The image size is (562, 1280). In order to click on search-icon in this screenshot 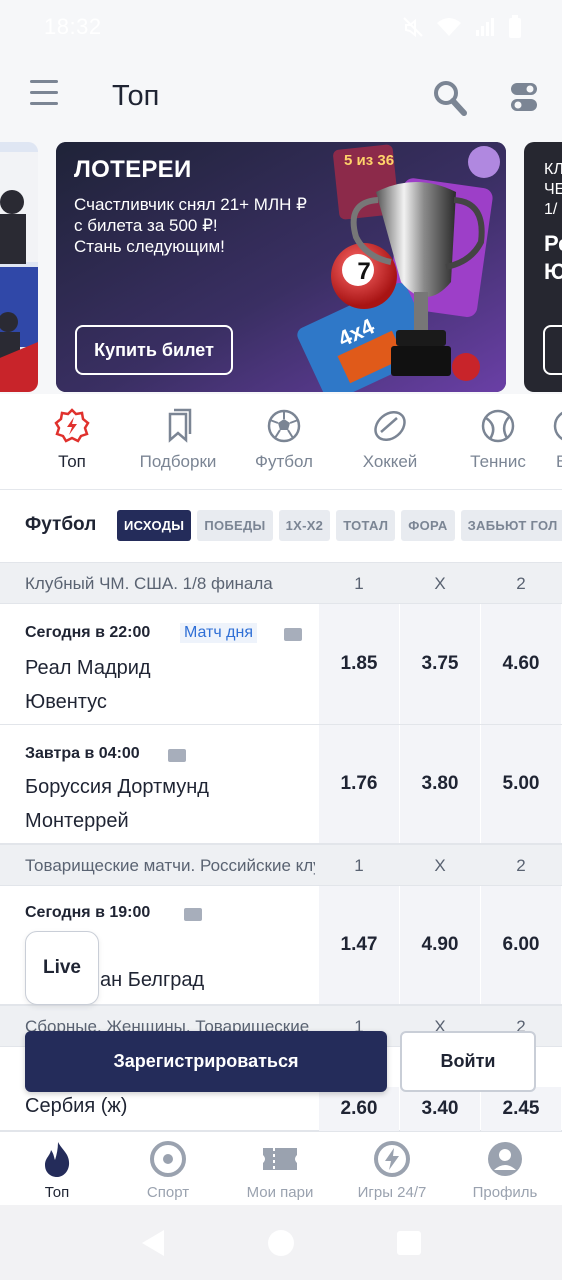, I will do `click(450, 98)`.